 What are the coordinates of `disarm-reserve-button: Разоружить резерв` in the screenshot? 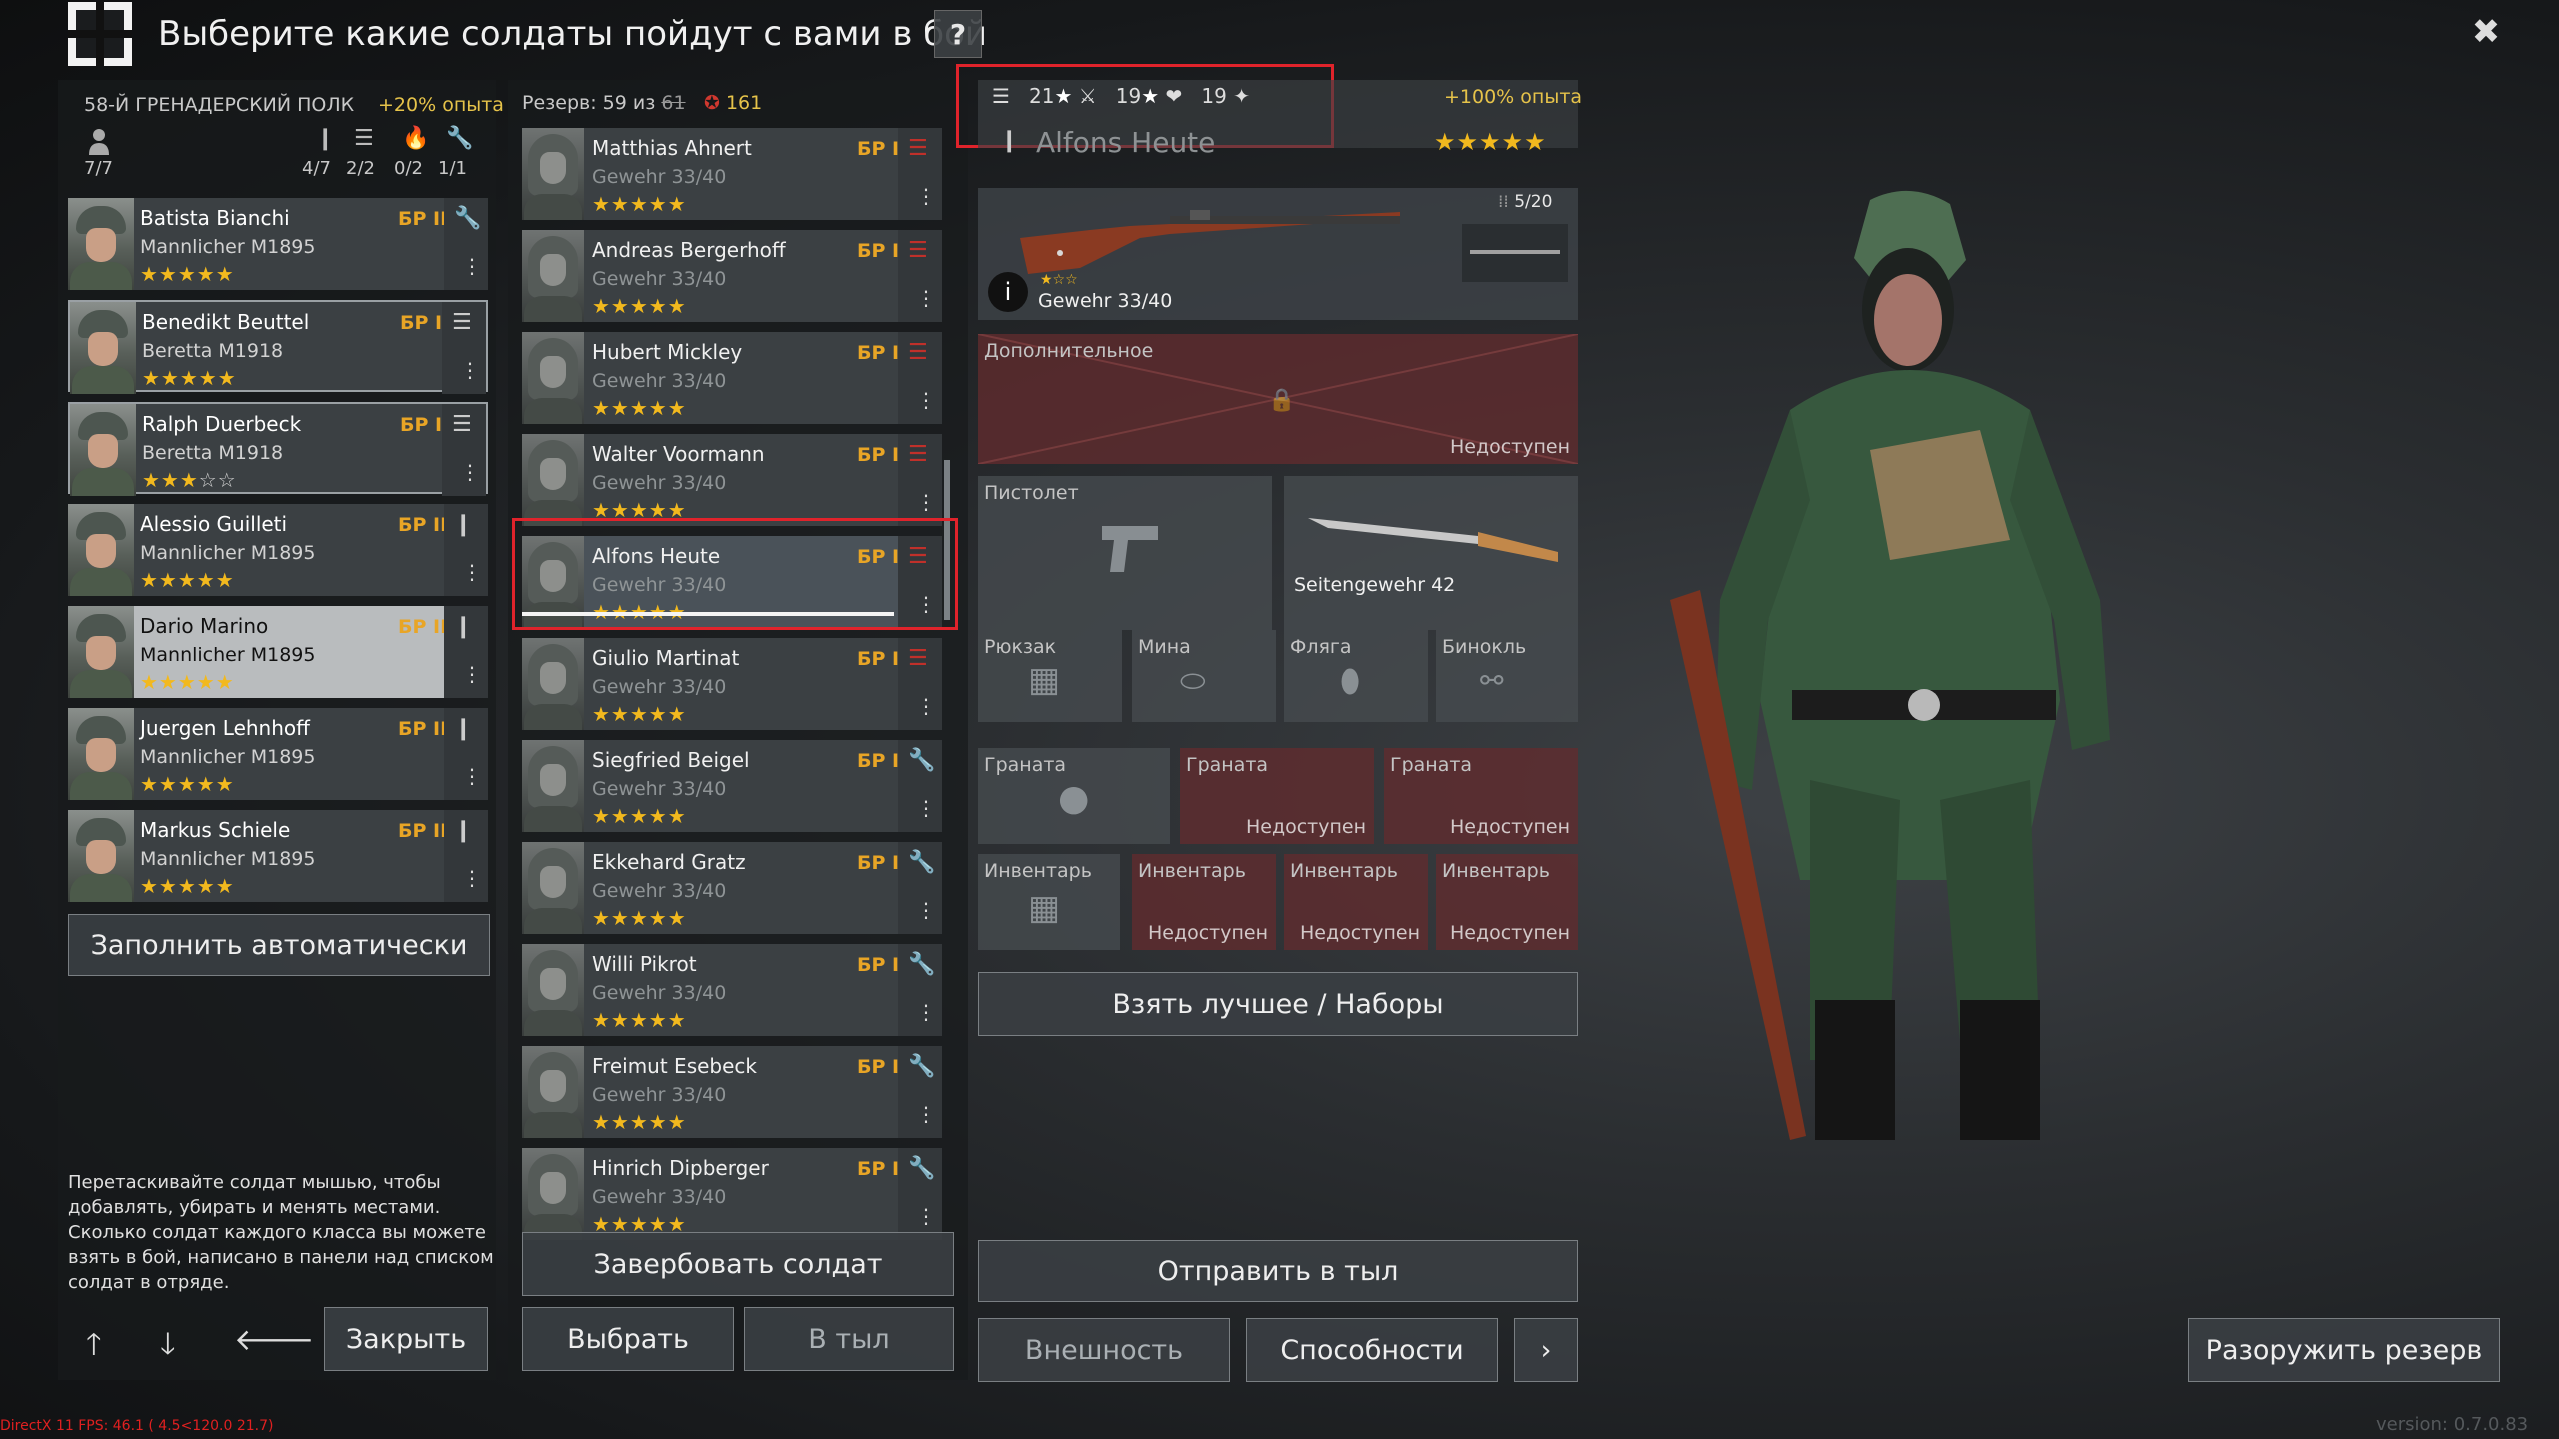 It's located at (2344, 1350).